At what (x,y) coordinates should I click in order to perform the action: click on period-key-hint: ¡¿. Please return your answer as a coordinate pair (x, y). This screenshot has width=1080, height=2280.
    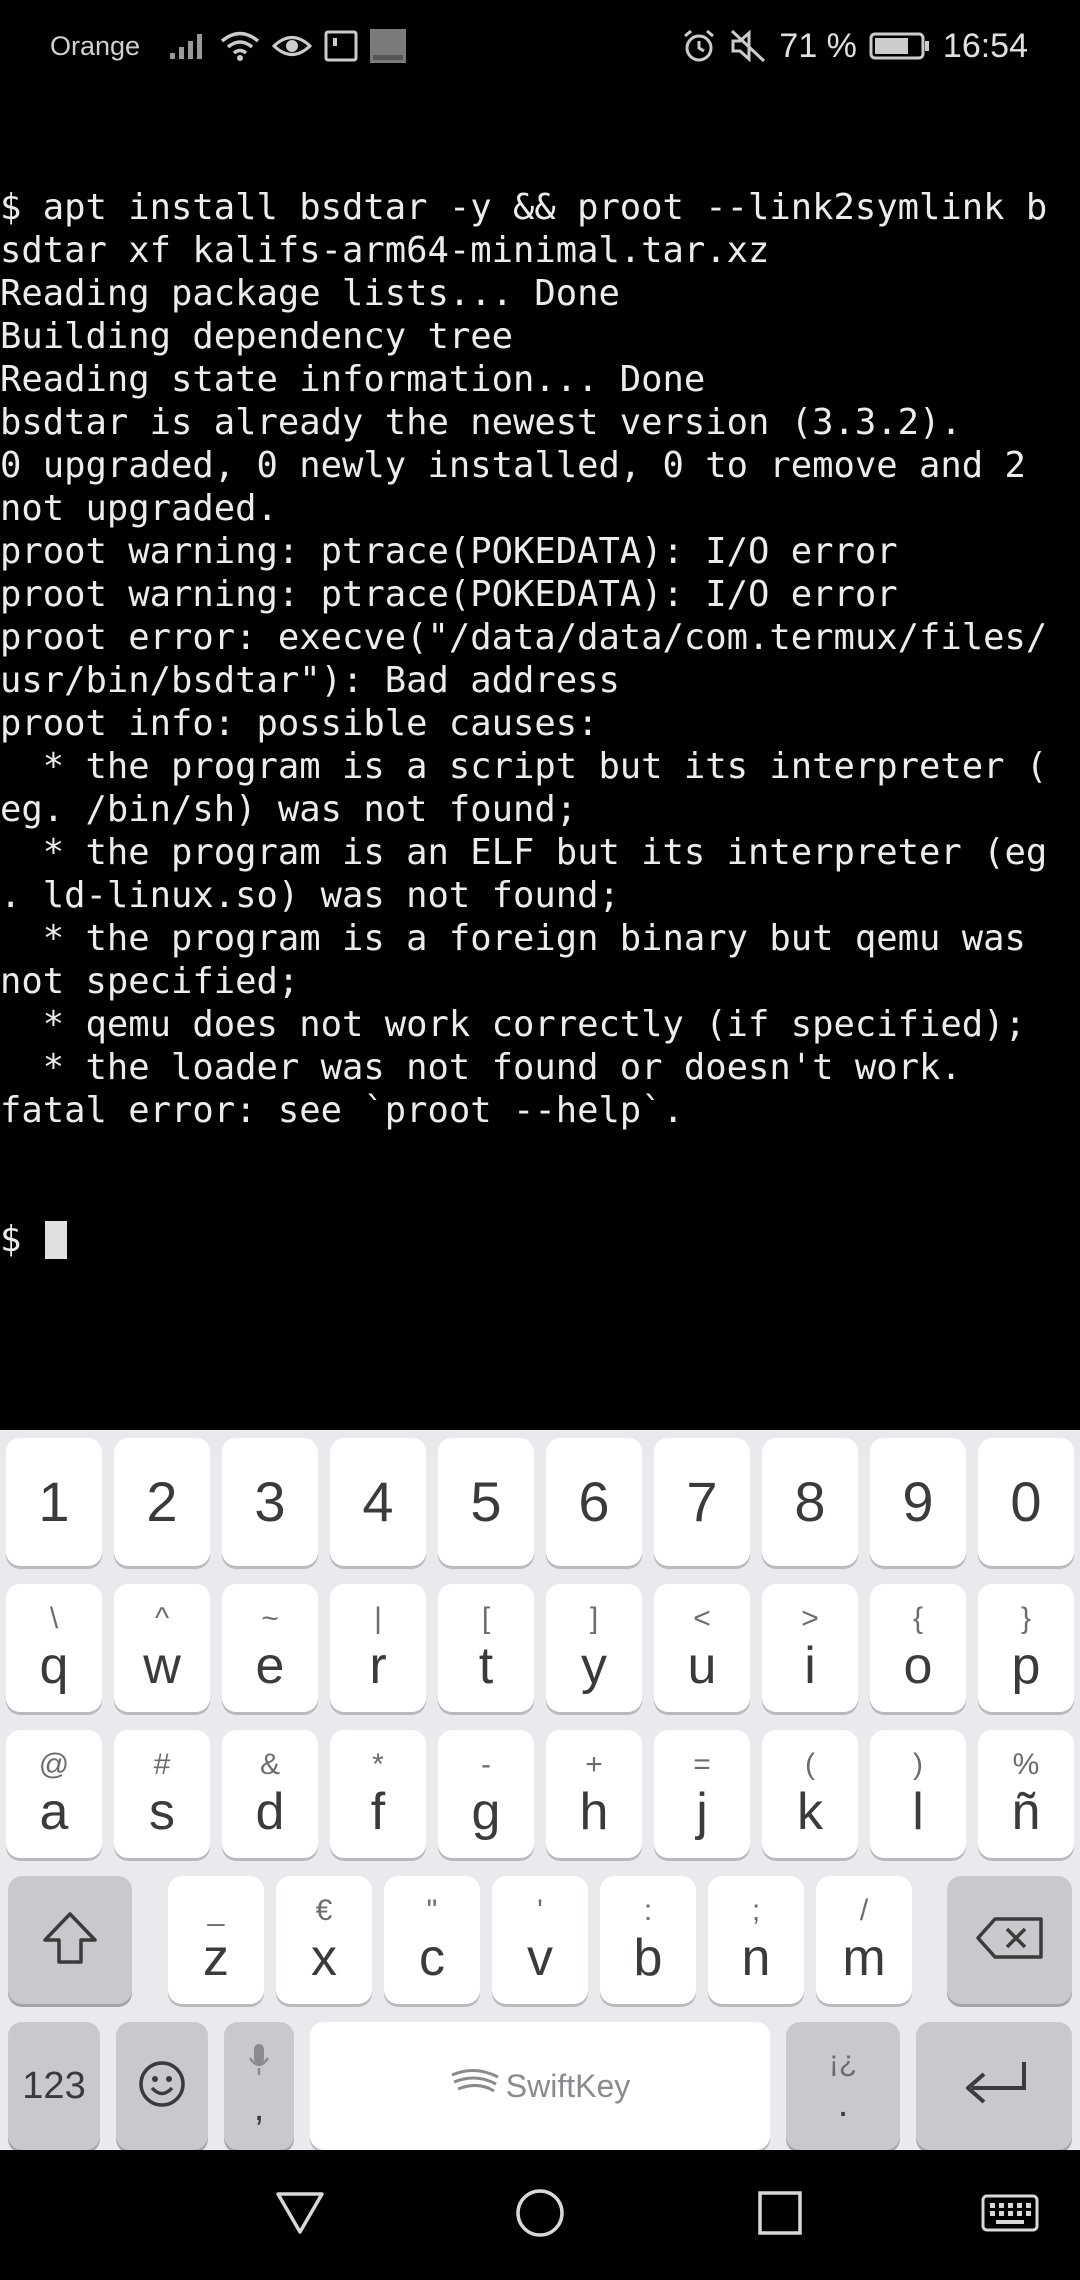
    Looking at the image, I should click on (843, 2061).